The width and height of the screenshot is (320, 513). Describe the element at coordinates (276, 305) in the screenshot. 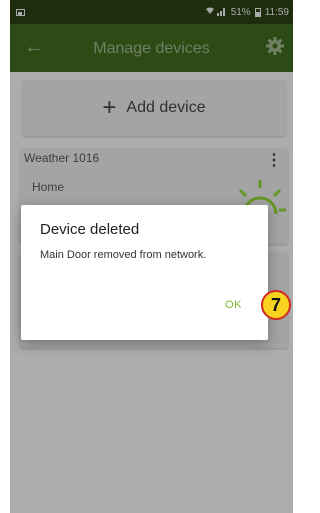

I see `step-number-badge: 7` at that location.